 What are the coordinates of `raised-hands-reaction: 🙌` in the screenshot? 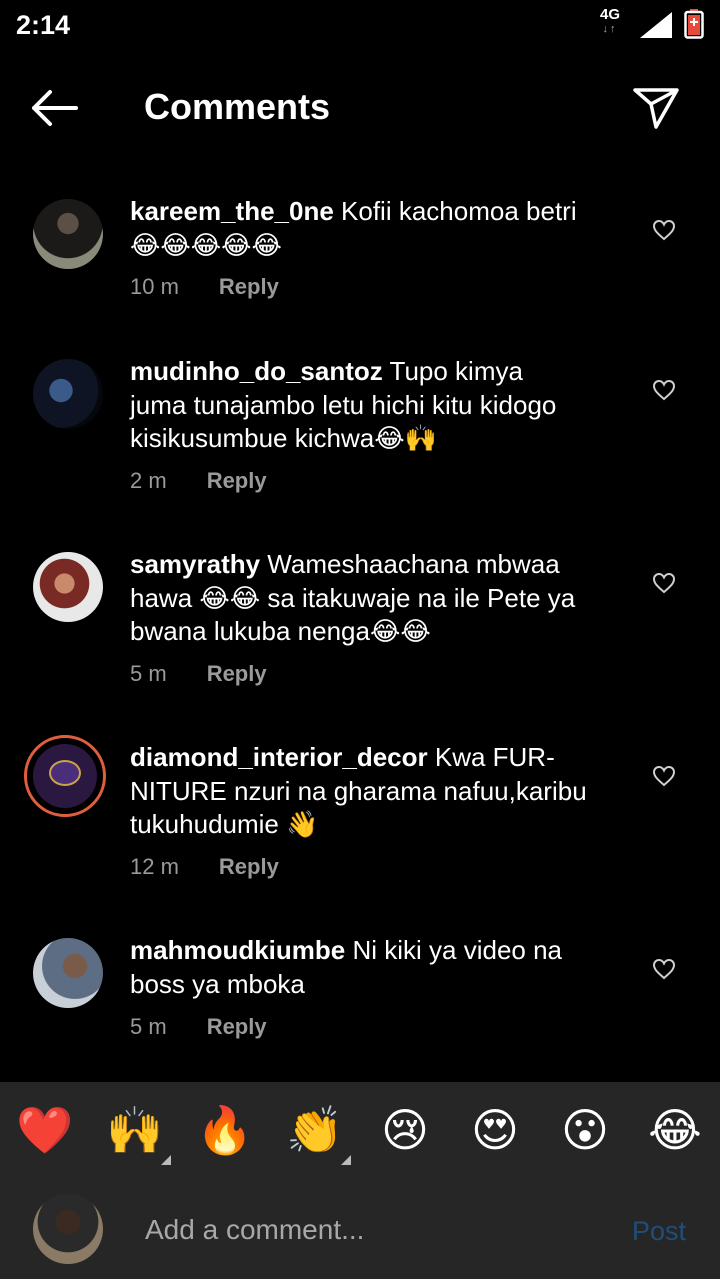 It's located at (135, 1130).